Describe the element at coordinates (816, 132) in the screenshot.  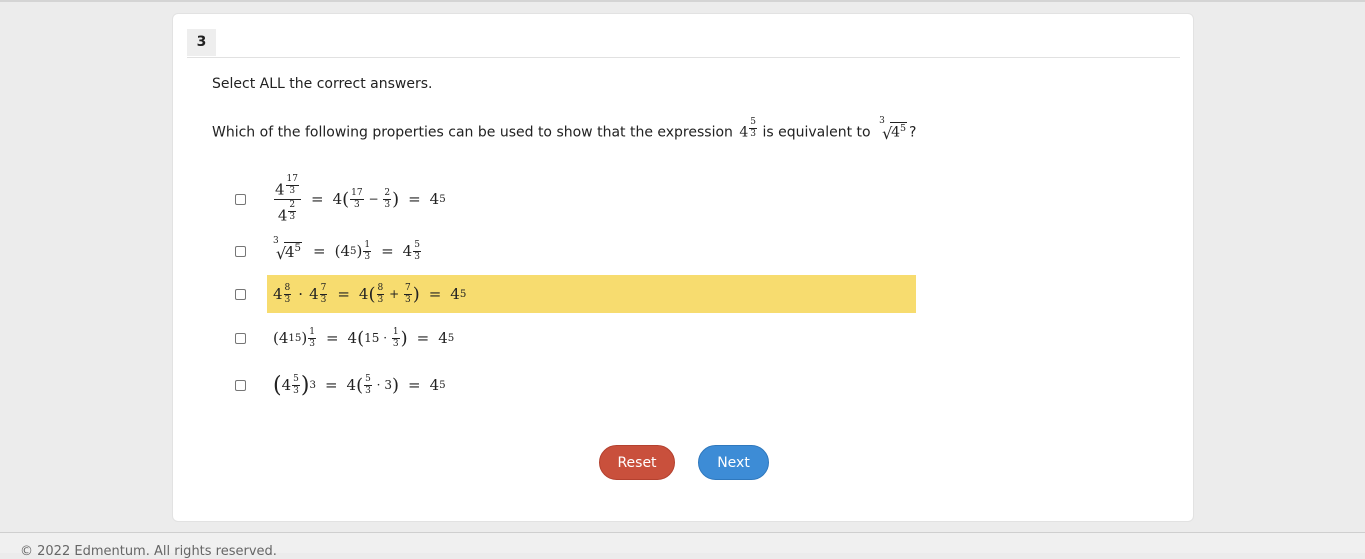
I see `question-text-middle: is equivalent to` at that location.